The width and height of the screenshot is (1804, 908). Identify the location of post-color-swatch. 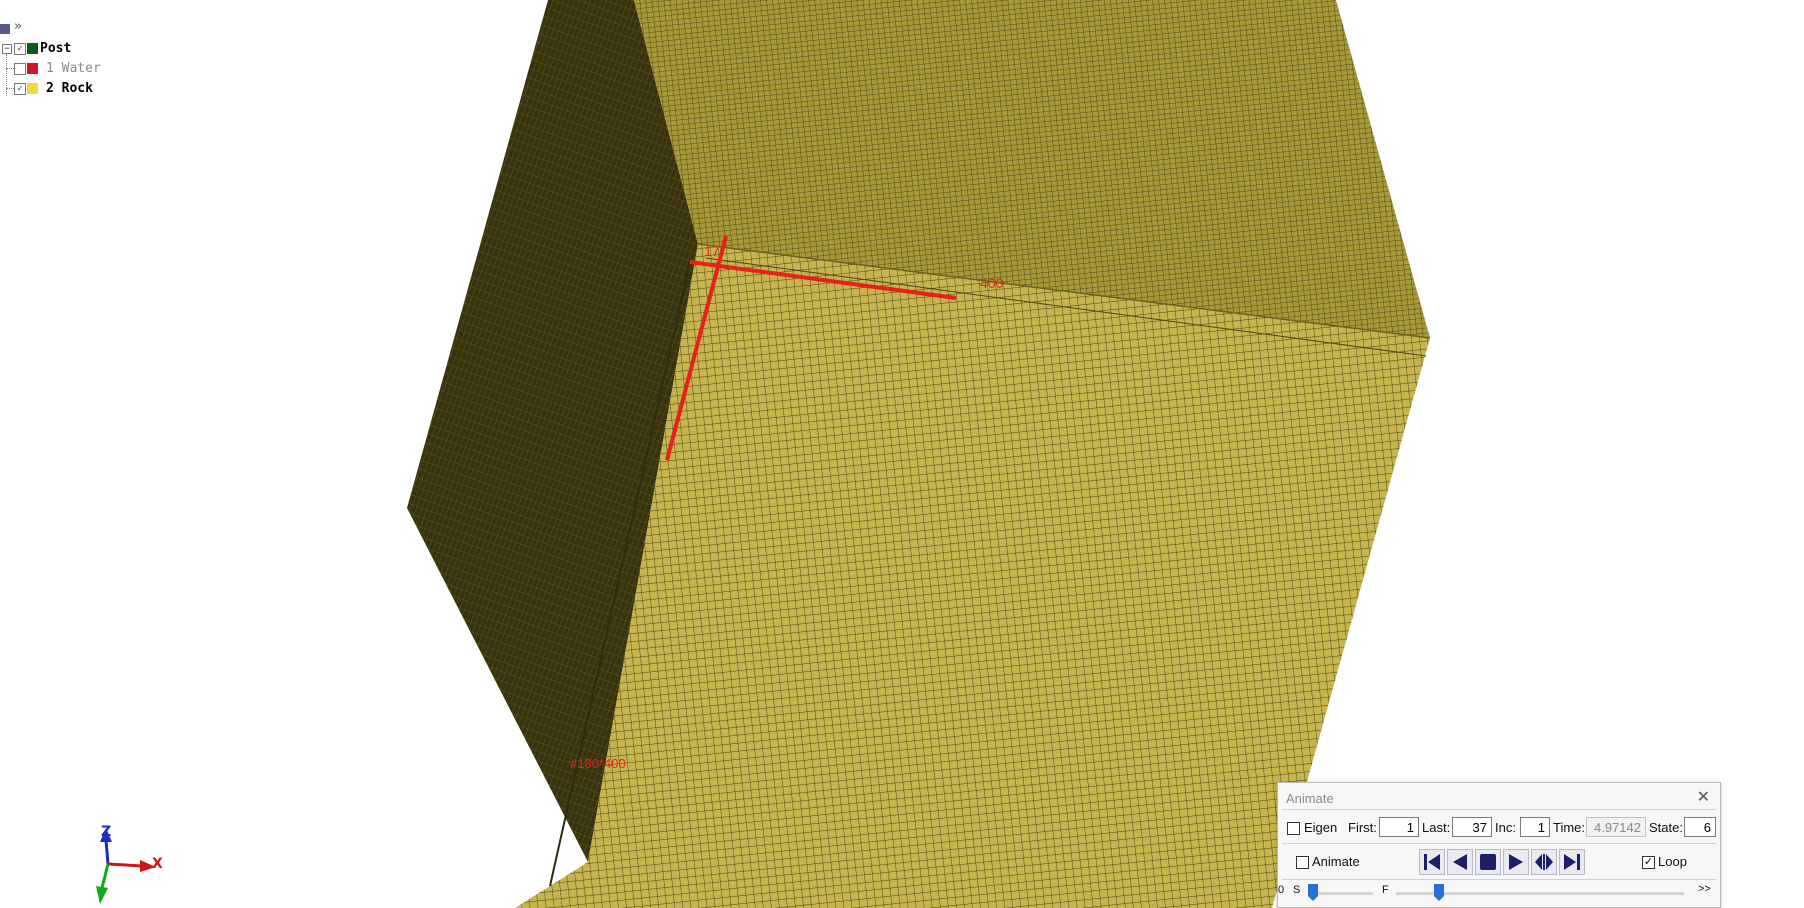
(32, 48).